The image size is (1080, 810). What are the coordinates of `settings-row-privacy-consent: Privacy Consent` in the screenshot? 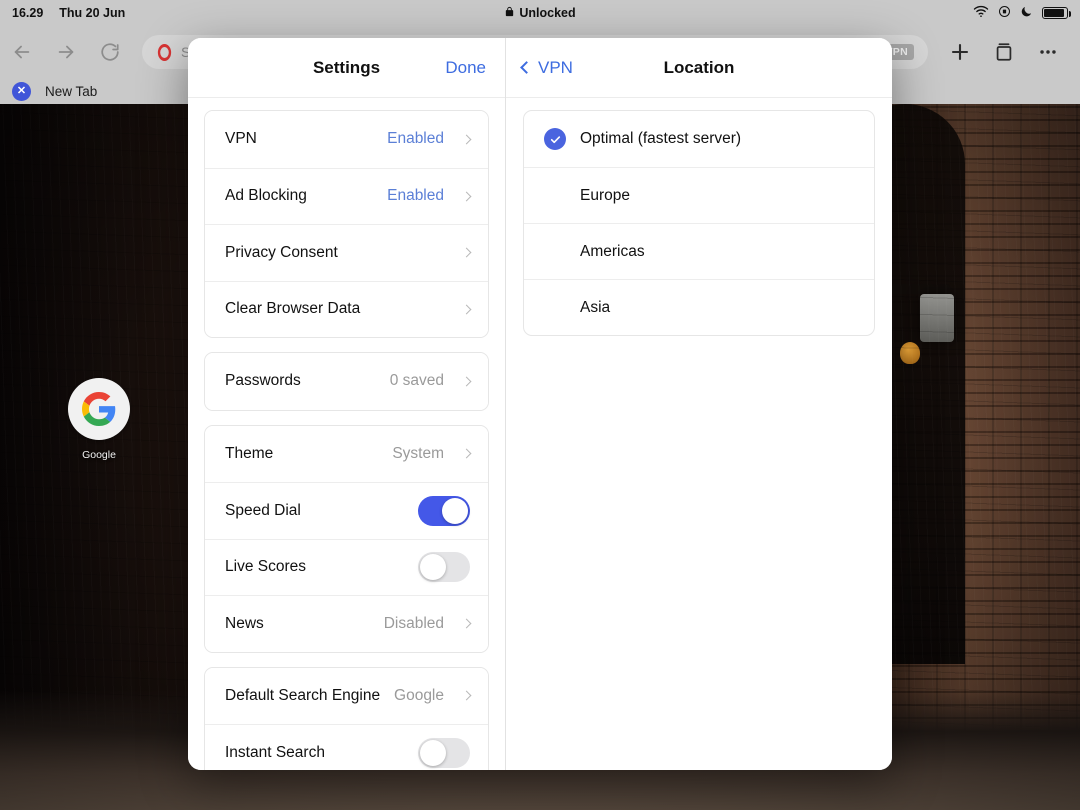 It's located at (346, 252).